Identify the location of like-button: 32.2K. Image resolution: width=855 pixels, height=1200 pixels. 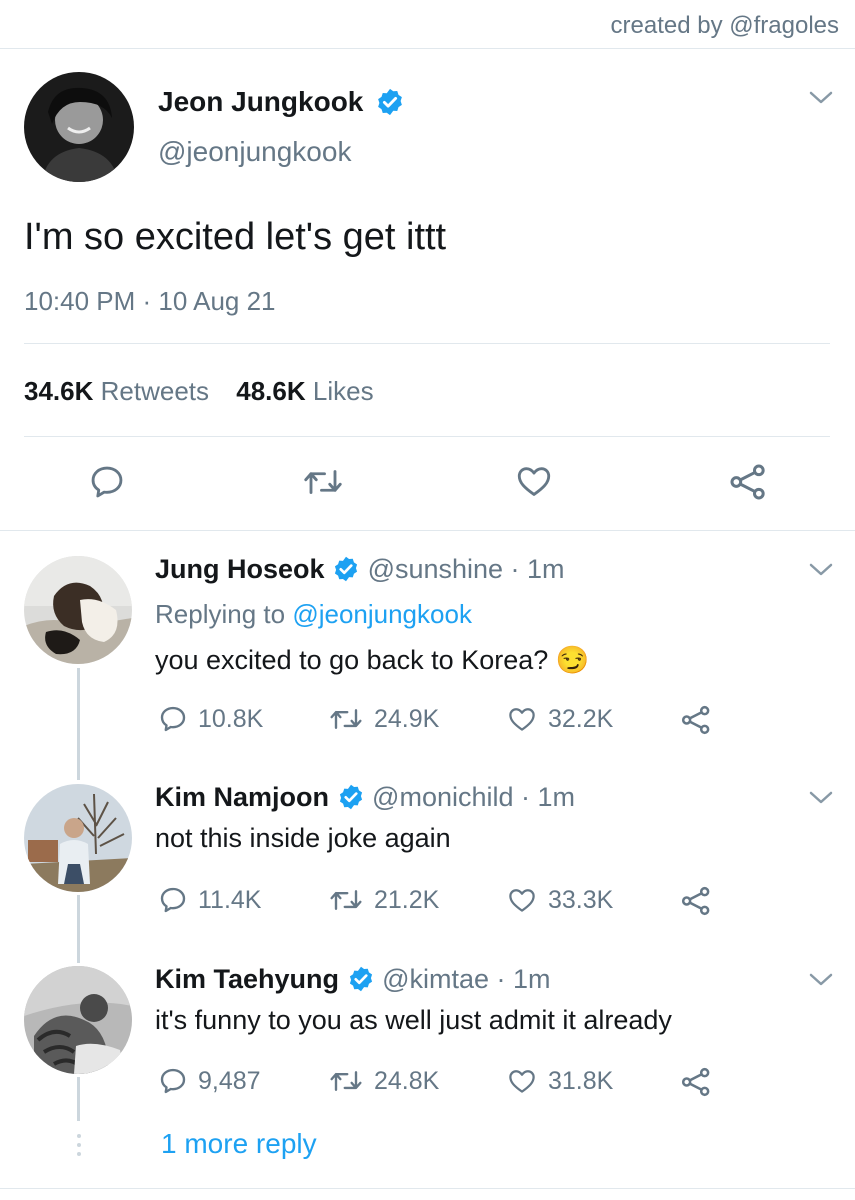
(559, 719).